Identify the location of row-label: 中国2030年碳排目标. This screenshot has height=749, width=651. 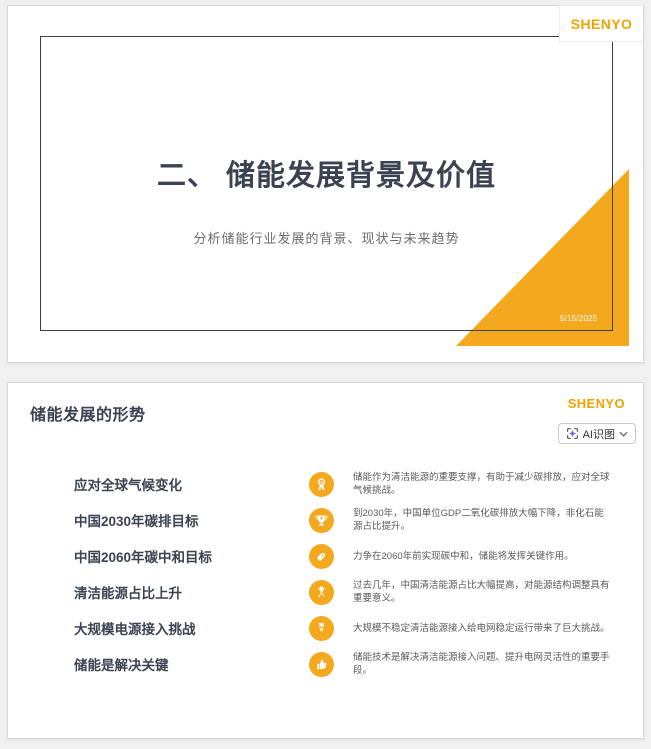
(136, 521).